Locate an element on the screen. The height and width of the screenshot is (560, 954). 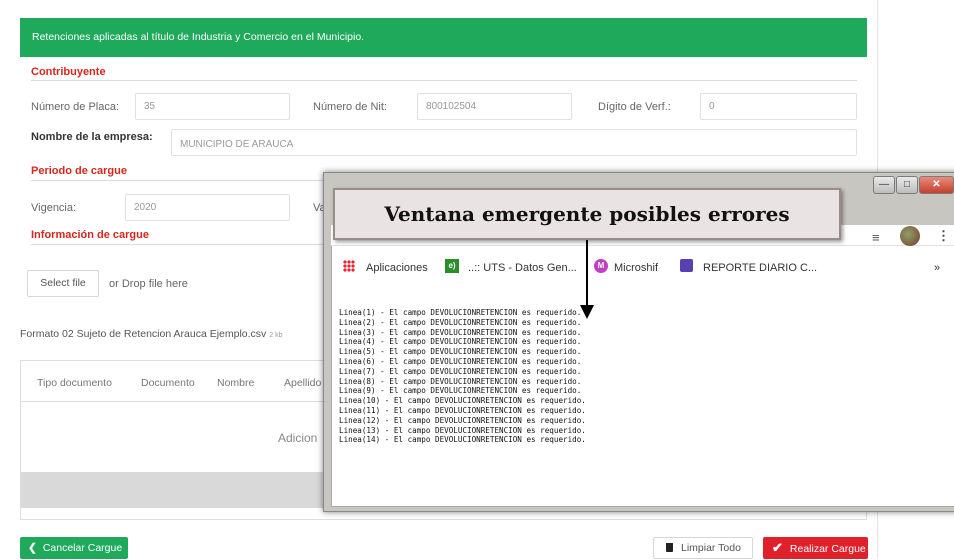
uts-logo-icon: e) is located at coordinates (452, 266).